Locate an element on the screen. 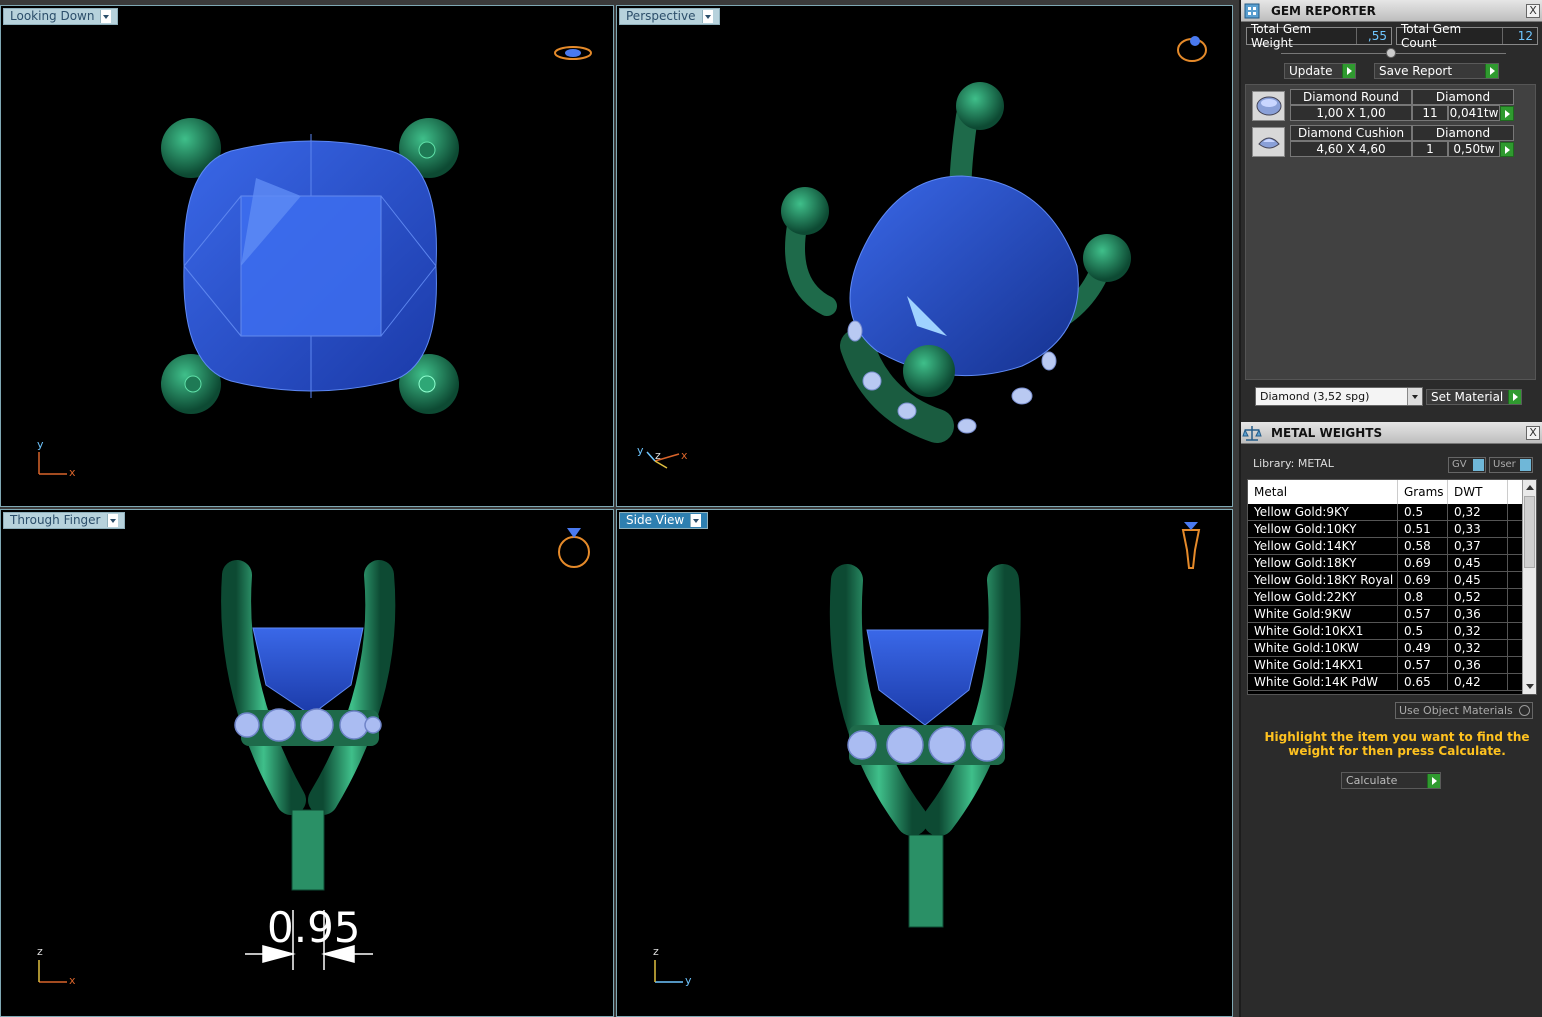  table-row: Yellow Gold:18KY Royal 0.69 0,45 is located at coordinates (1385, 580).